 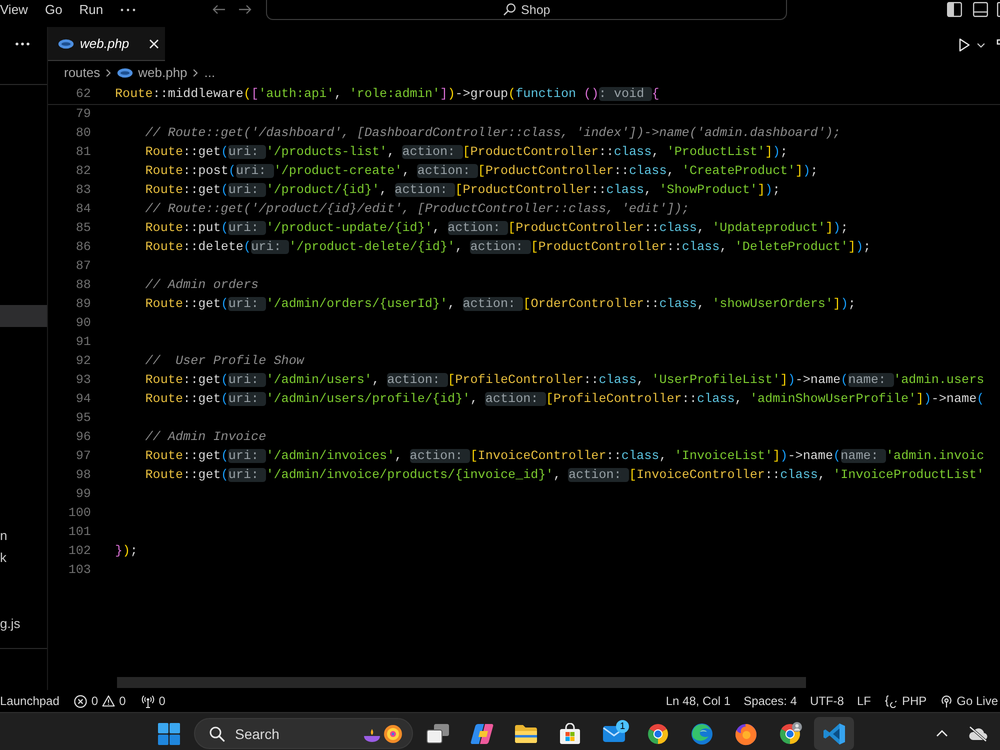 I want to click on explorer-item: k, so click(x=3, y=558).